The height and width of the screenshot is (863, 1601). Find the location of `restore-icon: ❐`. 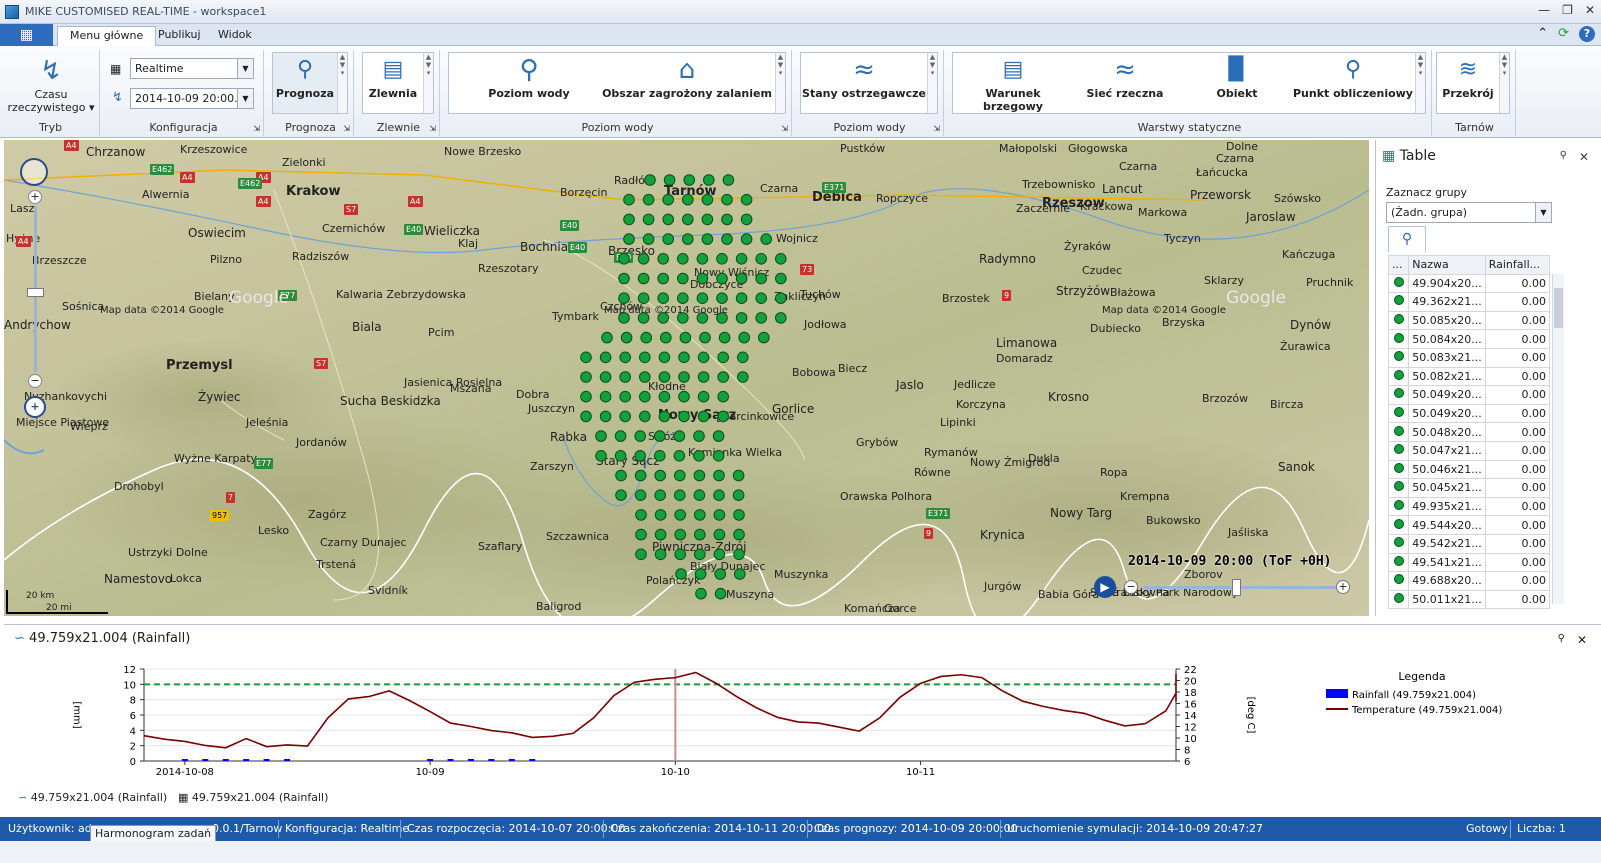

restore-icon: ❐ is located at coordinates (1567, 10).